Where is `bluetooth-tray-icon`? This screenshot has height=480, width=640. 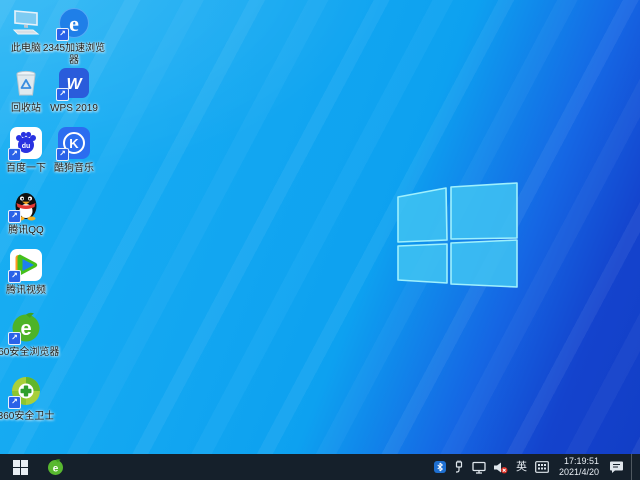 bluetooth-tray-icon is located at coordinates (439, 467).